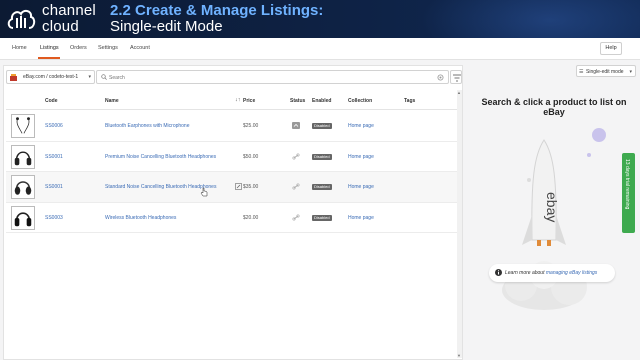 The image size is (640, 360). Describe the element at coordinates (498, 272) in the screenshot. I see `info-icon` at that location.